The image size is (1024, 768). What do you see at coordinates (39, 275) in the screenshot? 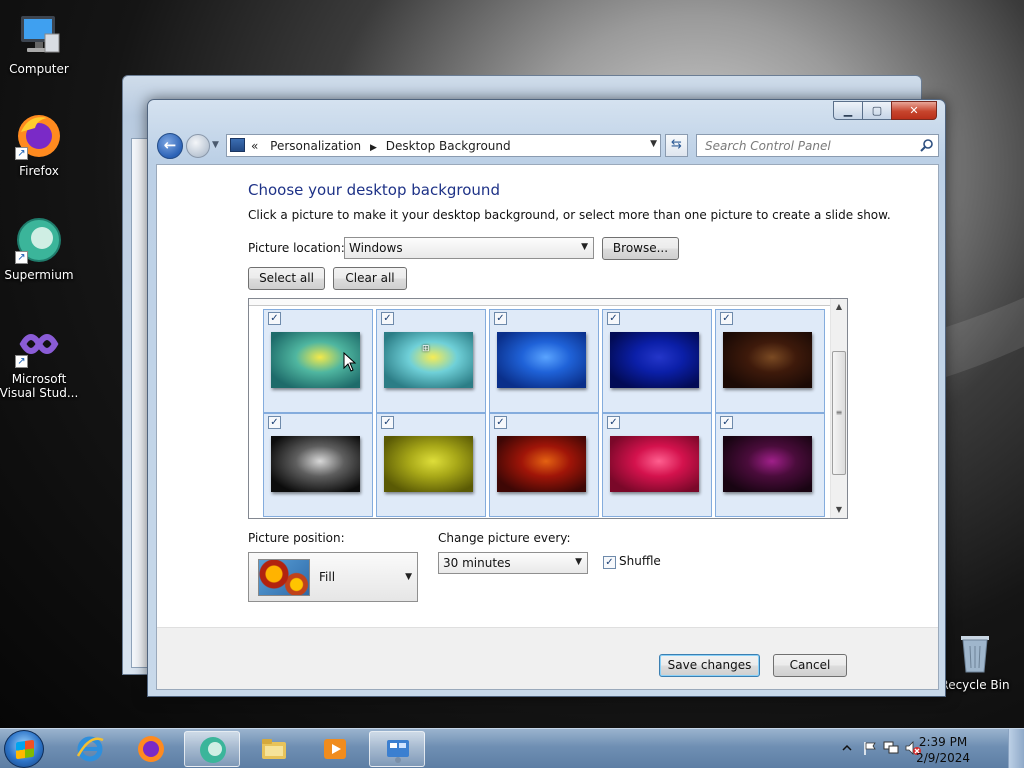
I see `desktop-icon-label: Supermium` at bounding box center [39, 275].